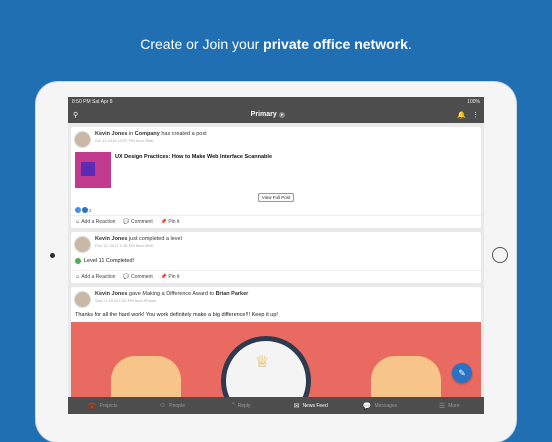  Describe the element at coordinates (281, 114) in the screenshot. I see `chevron-down-icon: ▾` at that location.